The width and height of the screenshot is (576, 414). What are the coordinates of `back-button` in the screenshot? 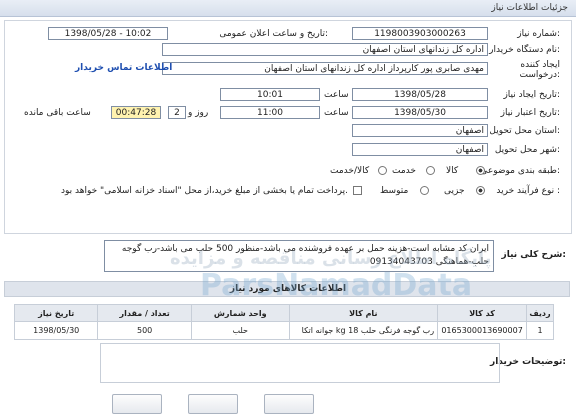 It's located at (213, 404).